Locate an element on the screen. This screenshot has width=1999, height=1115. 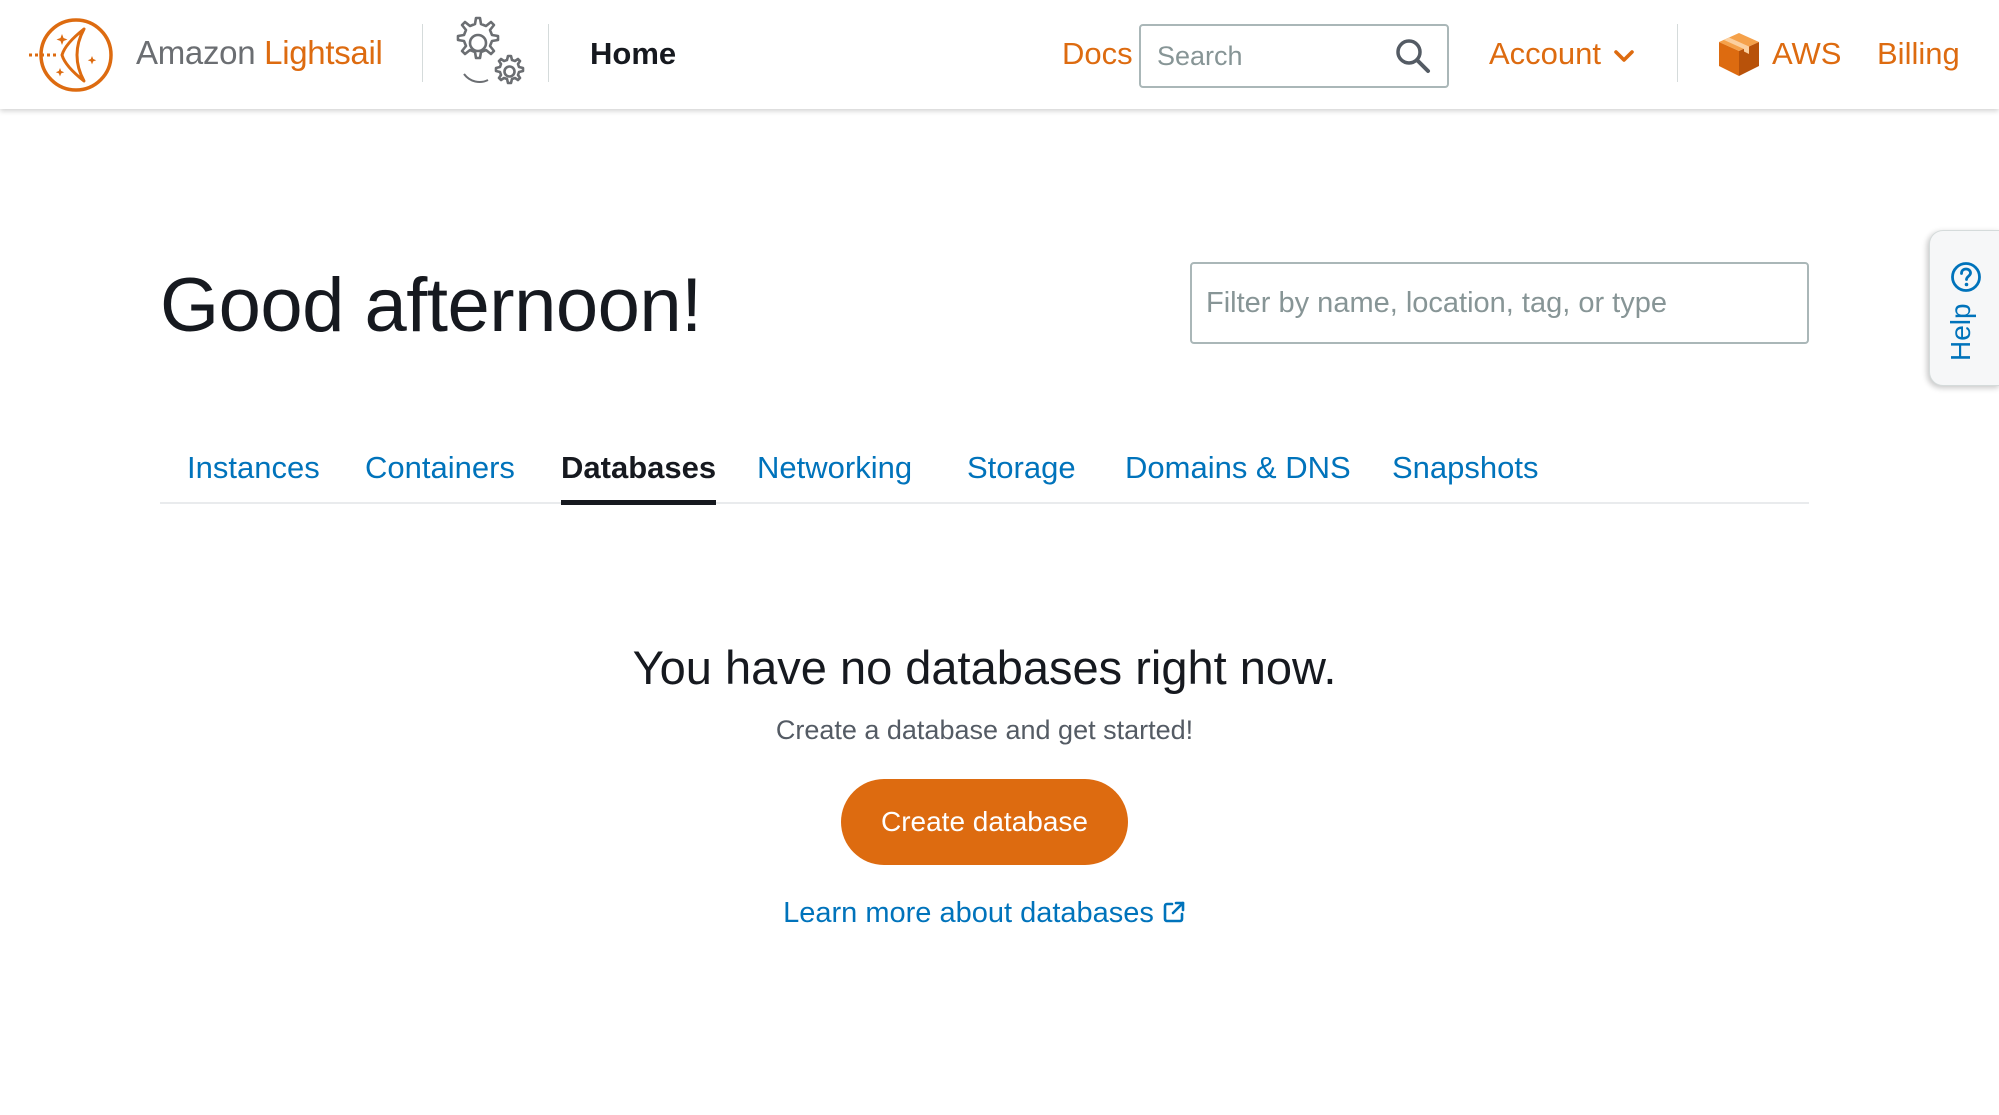
tab-storage: Storage is located at coordinates (1021, 475).